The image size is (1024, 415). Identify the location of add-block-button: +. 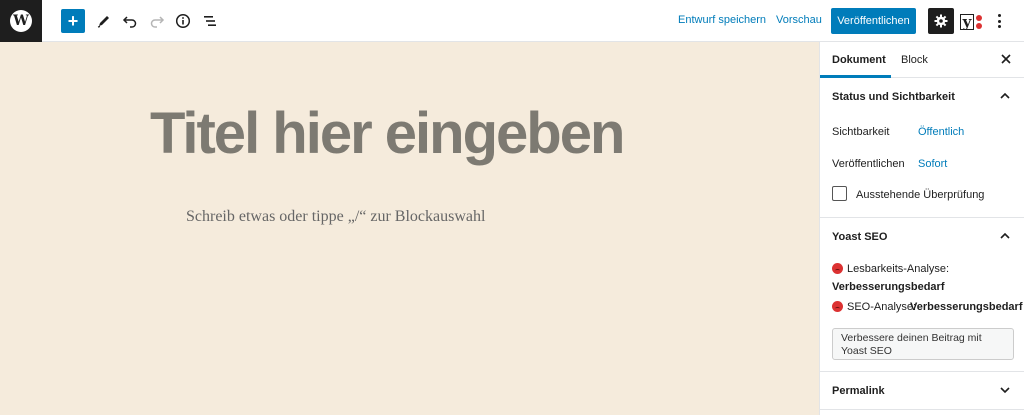
(73, 21).